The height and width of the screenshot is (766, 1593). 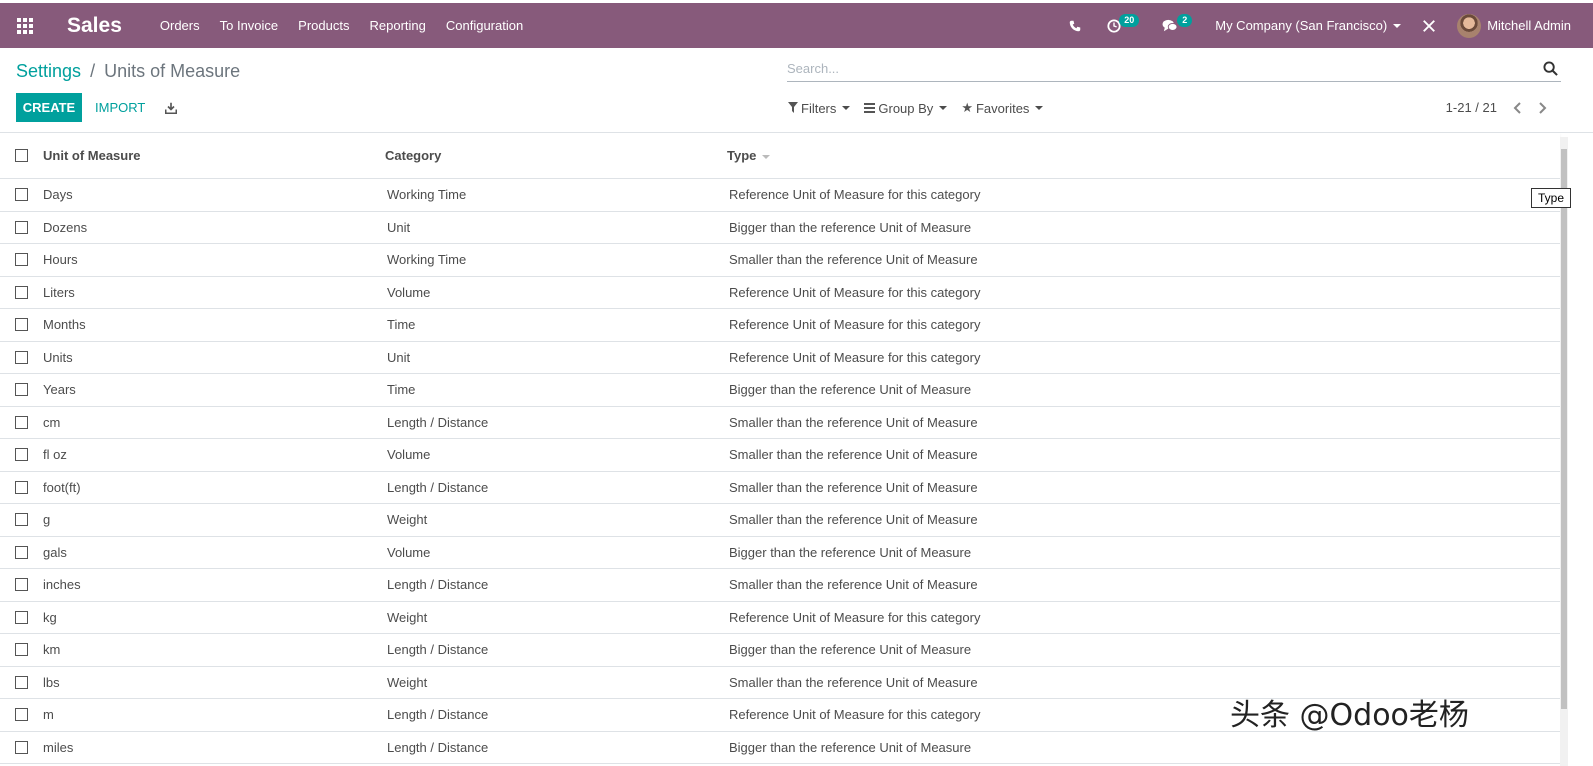 I want to click on column-header-name: Unit of Measure, so click(x=214, y=155).